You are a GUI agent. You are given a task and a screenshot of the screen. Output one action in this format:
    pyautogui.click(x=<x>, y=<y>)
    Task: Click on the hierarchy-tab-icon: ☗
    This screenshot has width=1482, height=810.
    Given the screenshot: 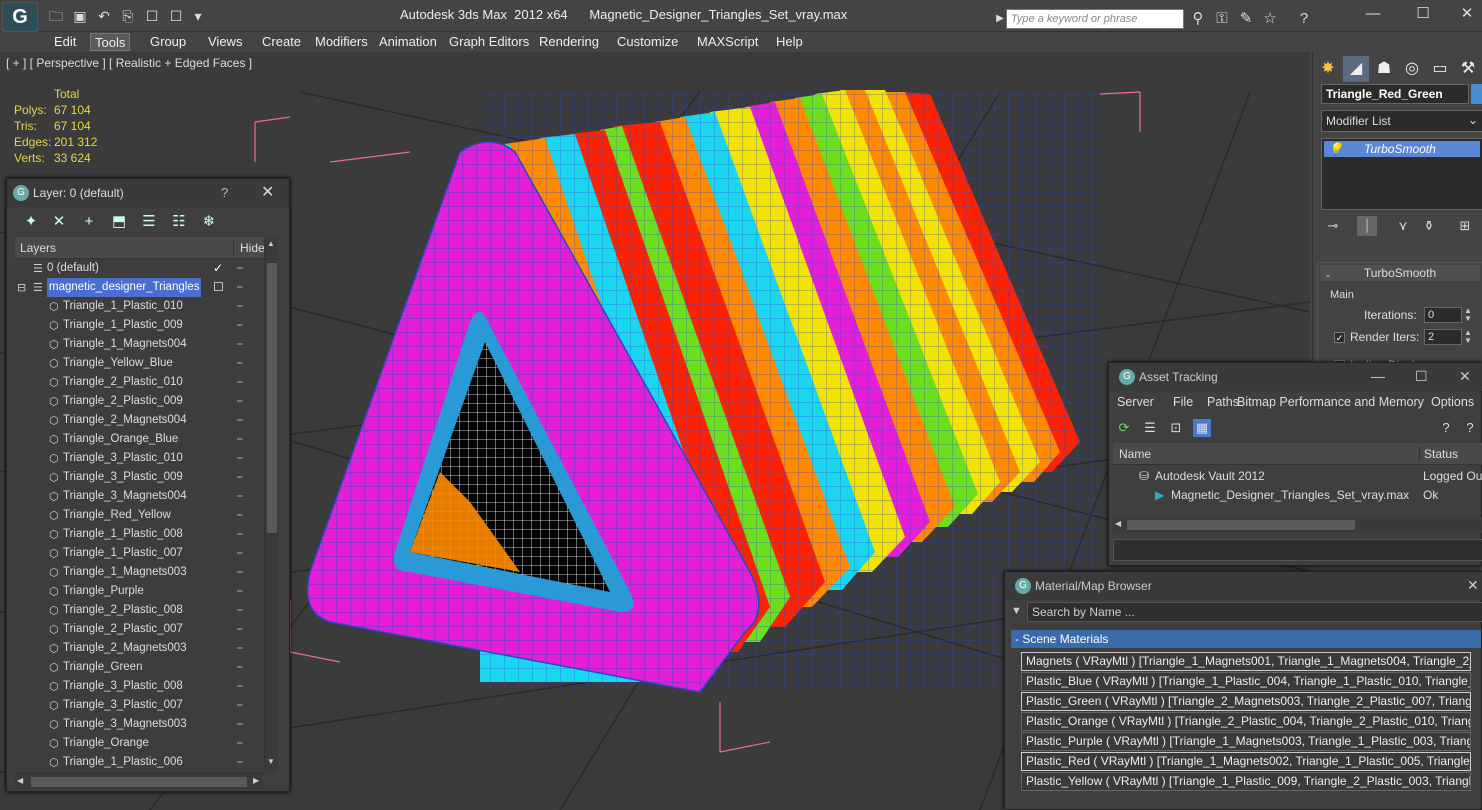 What is the action you would take?
    pyautogui.click(x=1384, y=69)
    